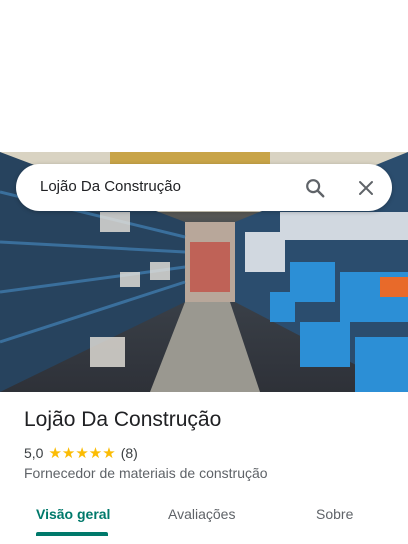 The height and width of the screenshot is (544, 408). What do you see at coordinates (201, 514) in the screenshot?
I see `tab-reviews: Avaliações` at bounding box center [201, 514].